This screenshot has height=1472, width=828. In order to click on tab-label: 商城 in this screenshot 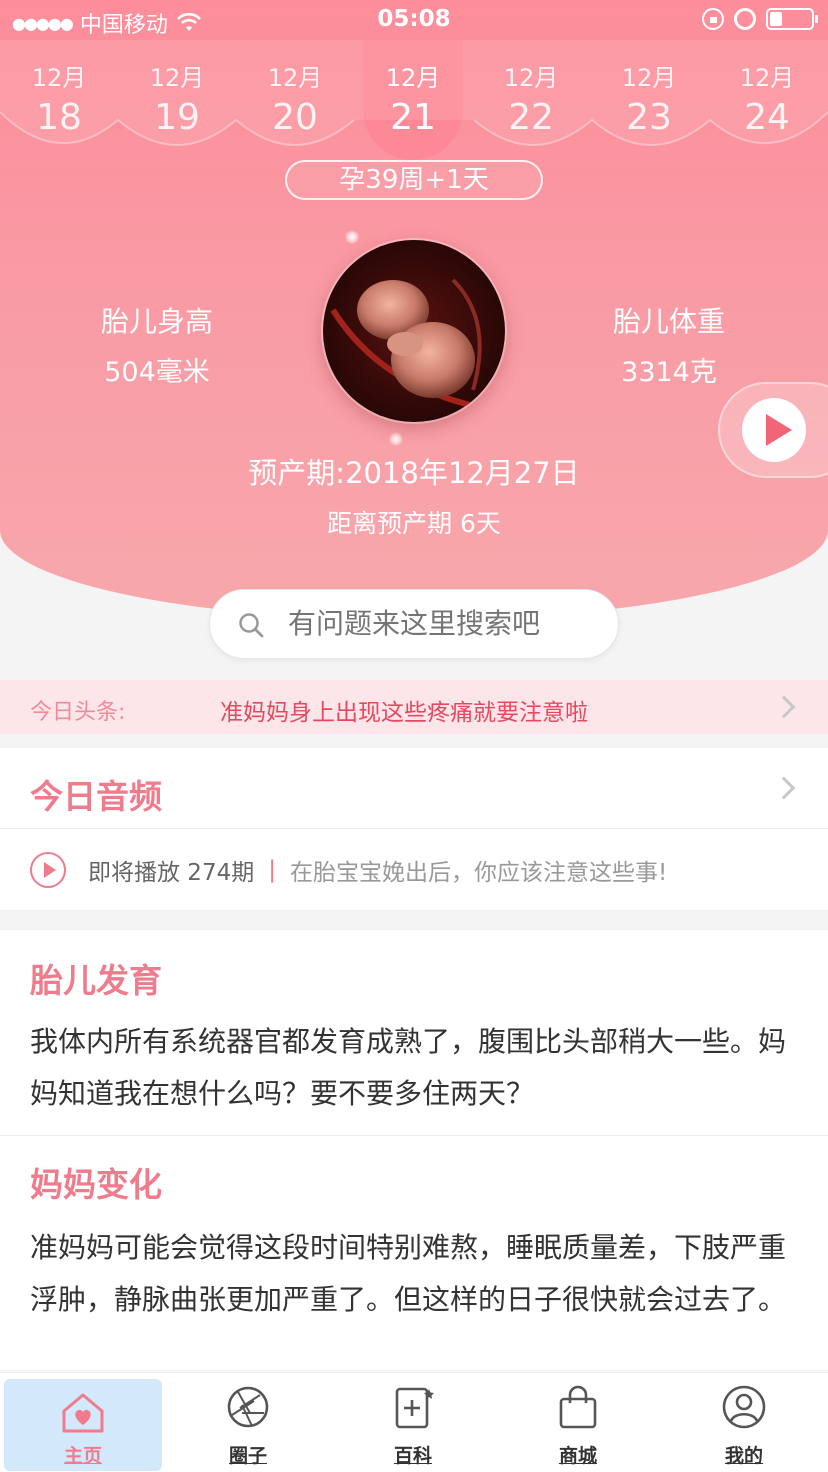, I will do `click(577, 1456)`.